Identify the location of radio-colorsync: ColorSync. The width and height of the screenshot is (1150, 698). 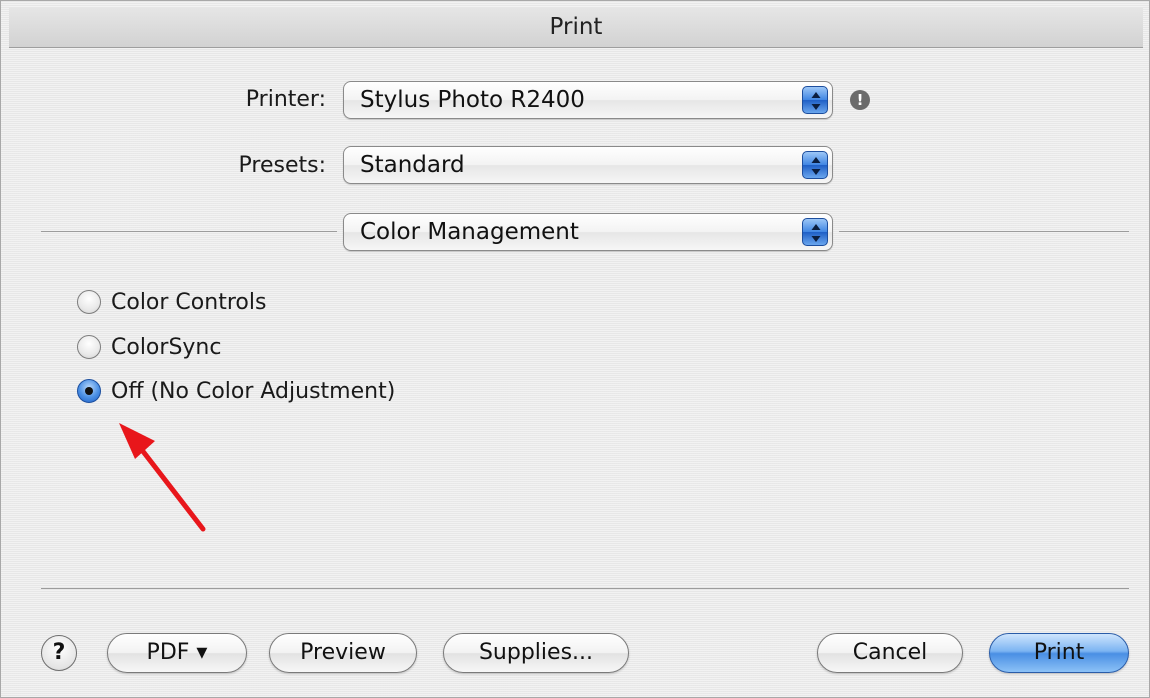
(149, 347).